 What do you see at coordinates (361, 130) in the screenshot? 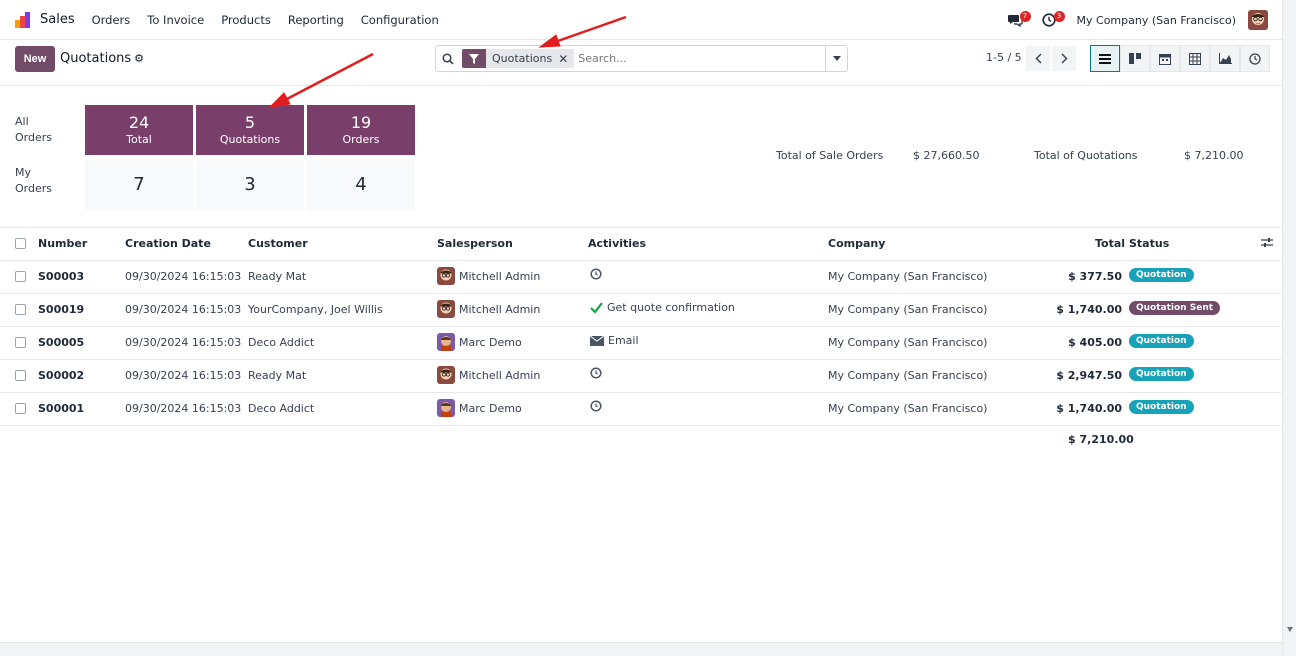
I see `tile-all-orders: 19 Orders` at bounding box center [361, 130].